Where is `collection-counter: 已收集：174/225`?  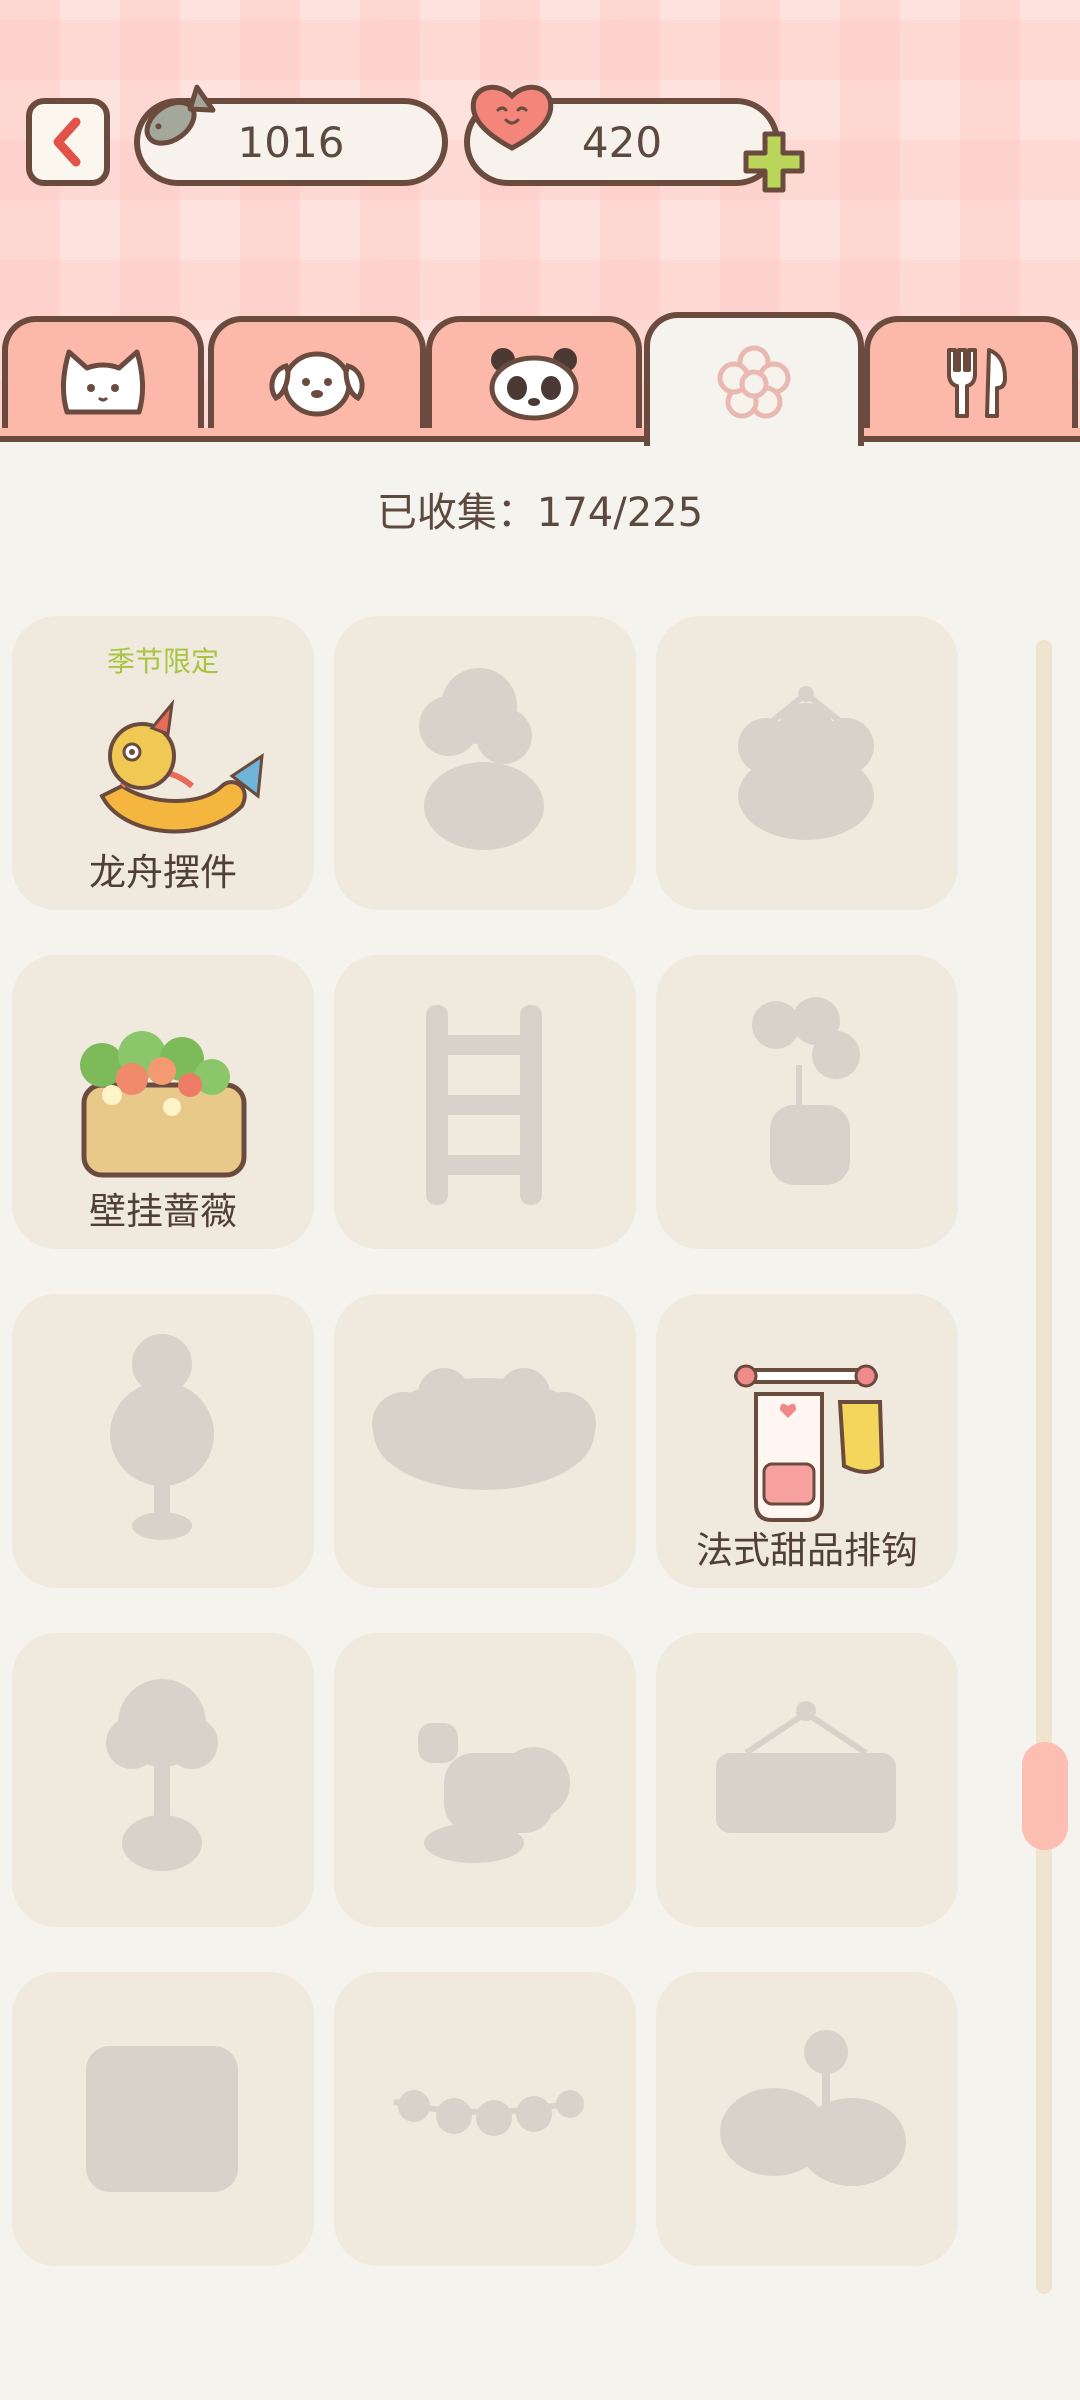
collection-counter: 已收集：174/225 is located at coordinates (540, 513).